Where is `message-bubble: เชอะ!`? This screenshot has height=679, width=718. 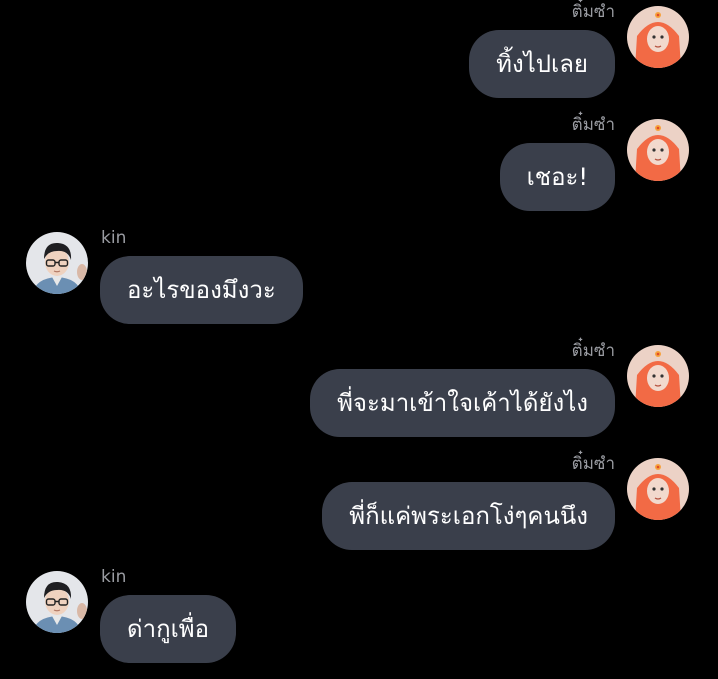
message-bubble: เชอะ! is located at coordinates (557, 177).